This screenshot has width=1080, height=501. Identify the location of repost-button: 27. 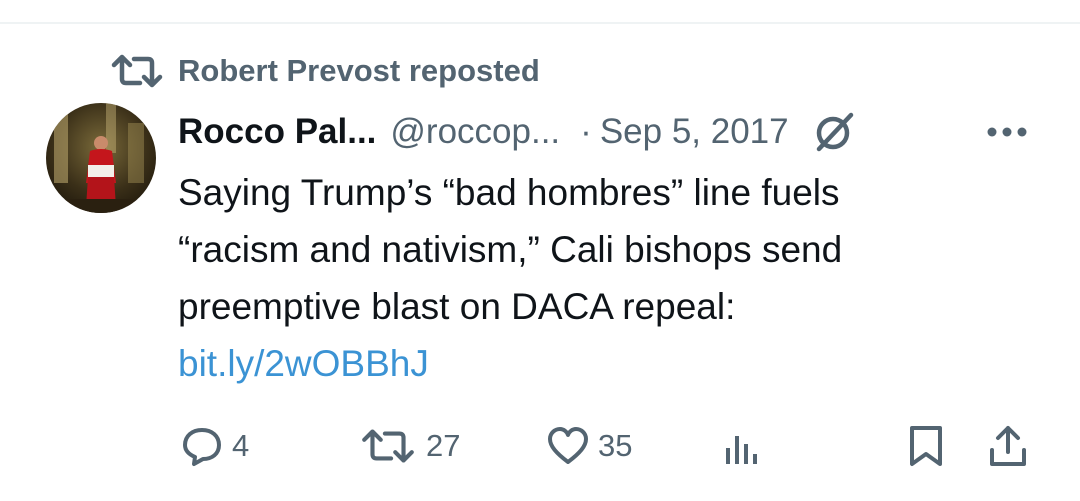
(409, 446).